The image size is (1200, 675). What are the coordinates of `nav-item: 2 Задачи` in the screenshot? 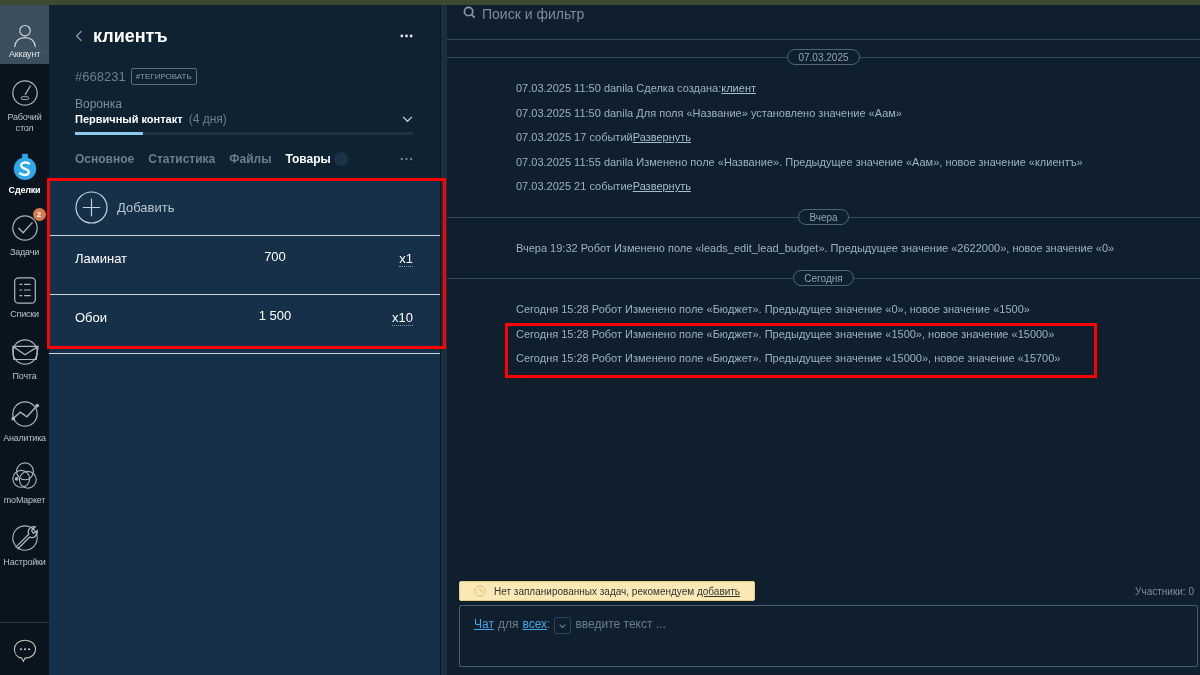 It's located at (24, 230).